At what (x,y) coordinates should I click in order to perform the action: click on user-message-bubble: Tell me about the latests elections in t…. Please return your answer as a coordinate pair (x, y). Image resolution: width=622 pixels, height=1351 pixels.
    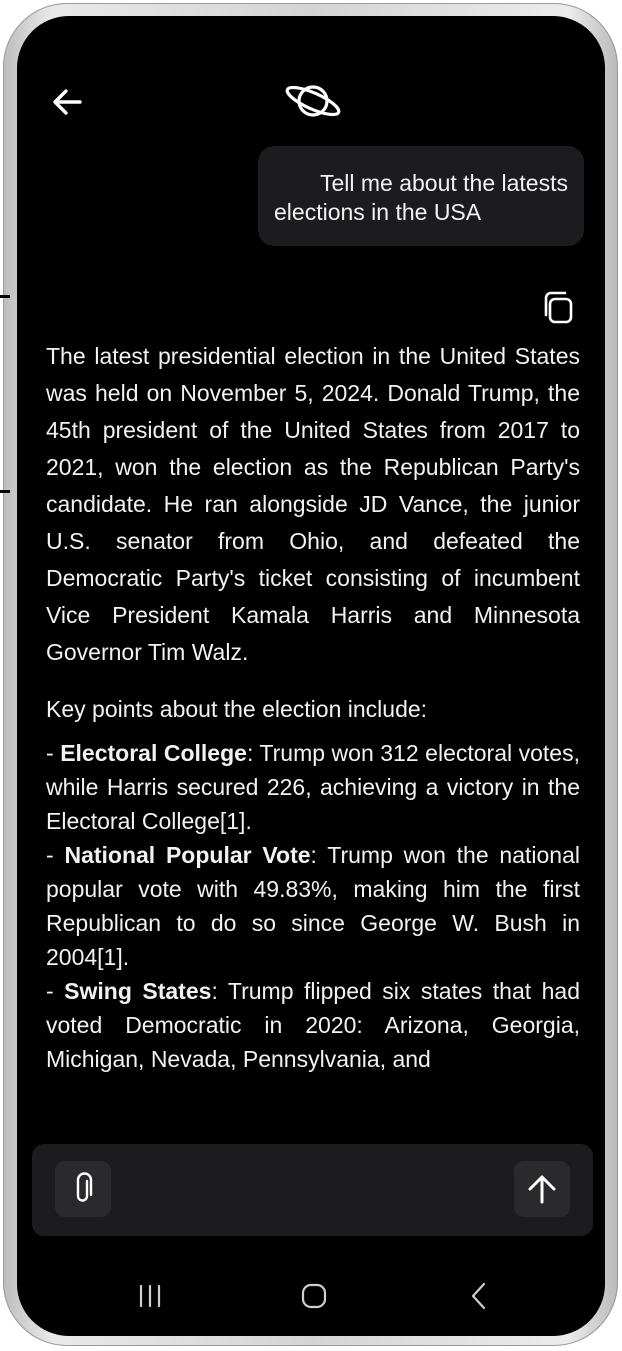
    Looking at the image, I should click on (421, 196).